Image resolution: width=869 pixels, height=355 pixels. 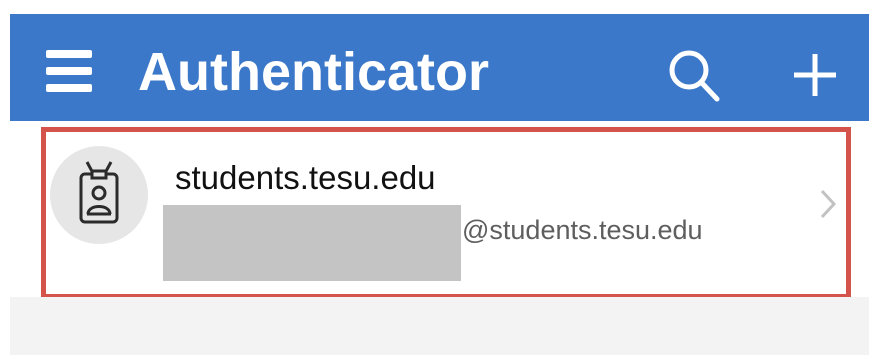 What do you see at coordinates (305, 177) in the screenshot?
I see `account-organization: students.tesu.edu` at bounding box center [305, 177].